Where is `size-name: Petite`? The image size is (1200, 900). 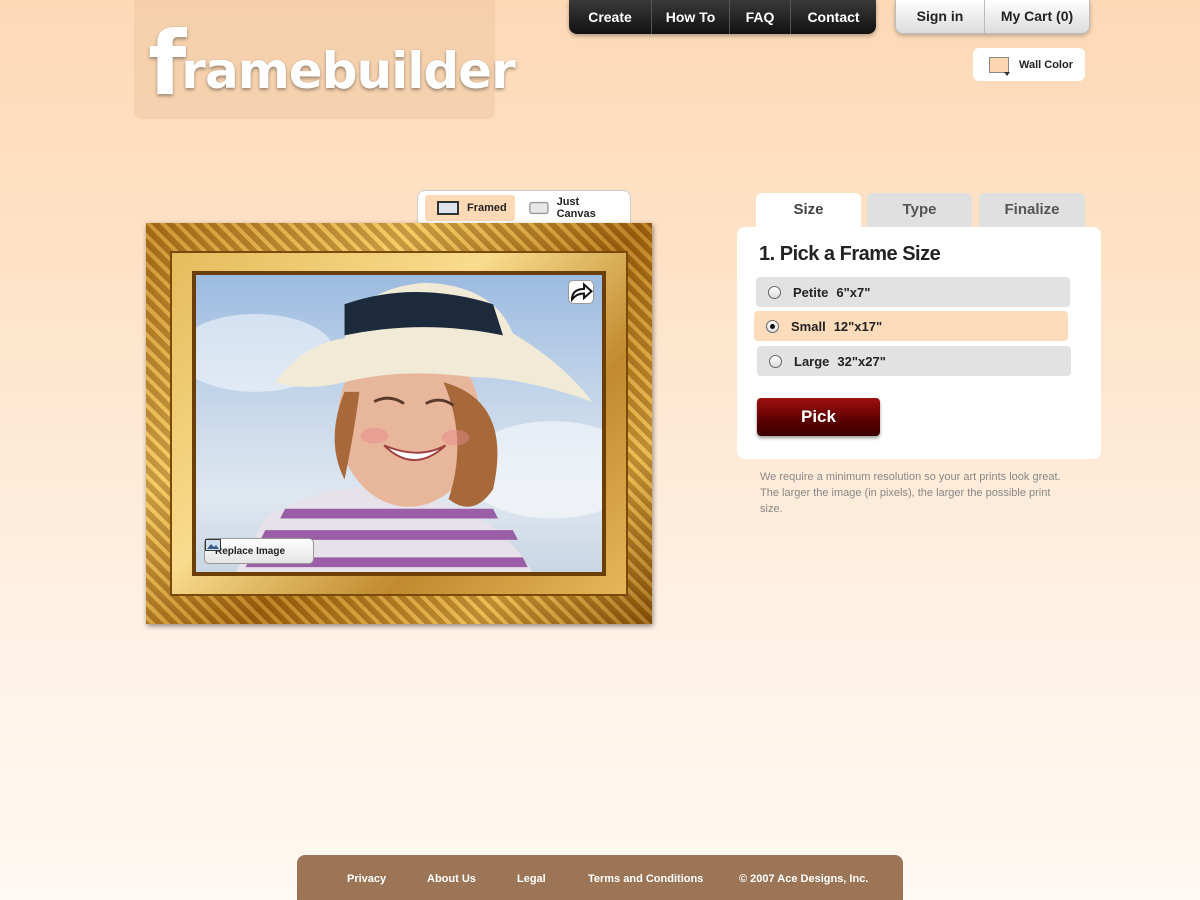
size-name: Petite is located at coordinates (811, 292).